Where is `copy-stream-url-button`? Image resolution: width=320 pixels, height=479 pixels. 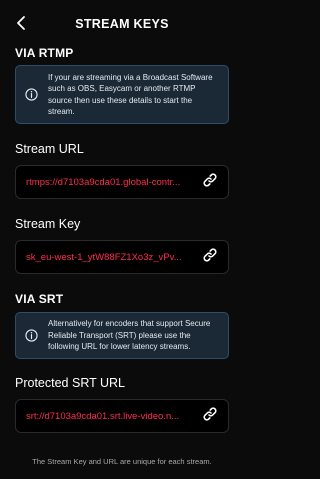 copy-stream-url-button is located at coordinates (210, 182).